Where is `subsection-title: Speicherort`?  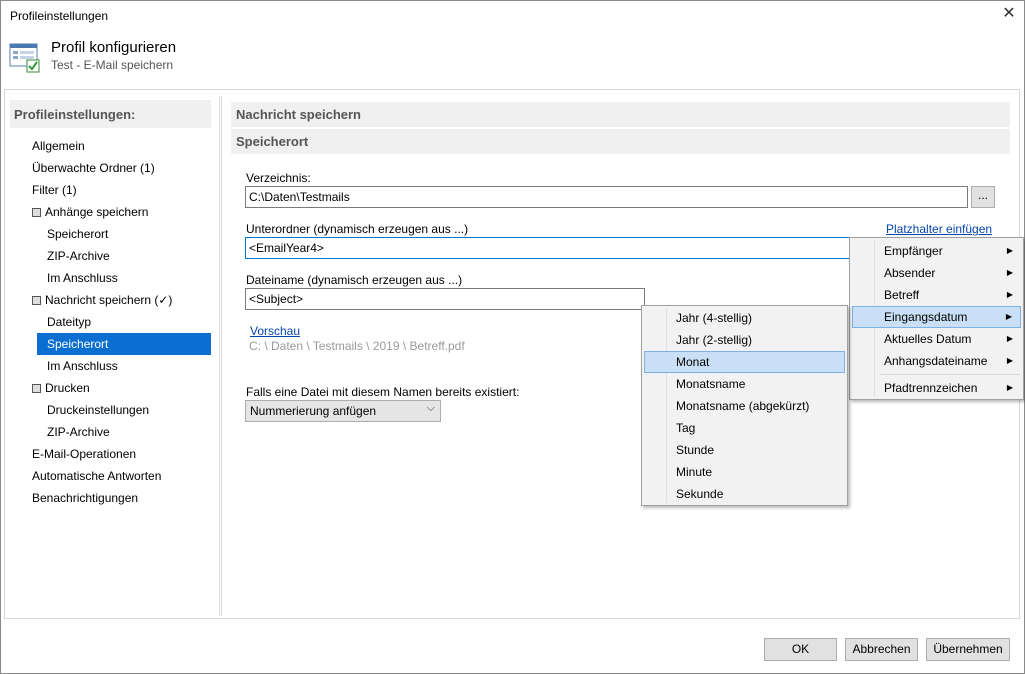 subsection-title: Speicherort is located at coordinates (620, 141).